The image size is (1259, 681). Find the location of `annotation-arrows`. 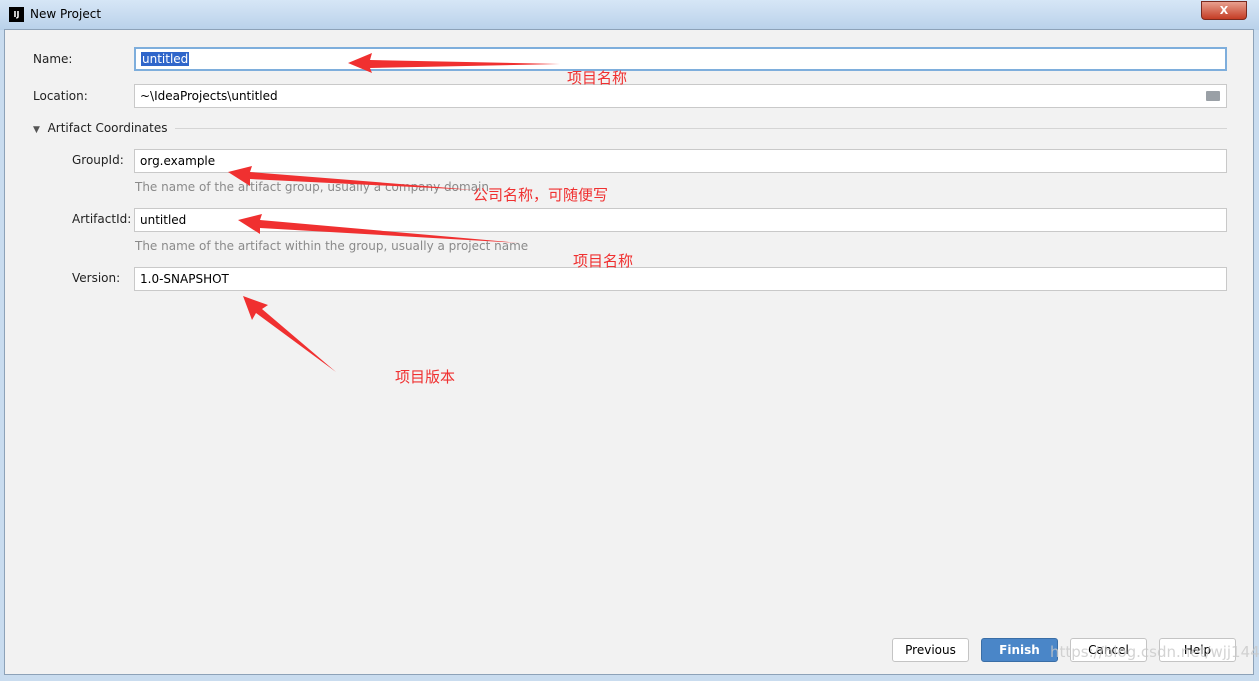

annotation-arrows is located at coordinates (394, 212).